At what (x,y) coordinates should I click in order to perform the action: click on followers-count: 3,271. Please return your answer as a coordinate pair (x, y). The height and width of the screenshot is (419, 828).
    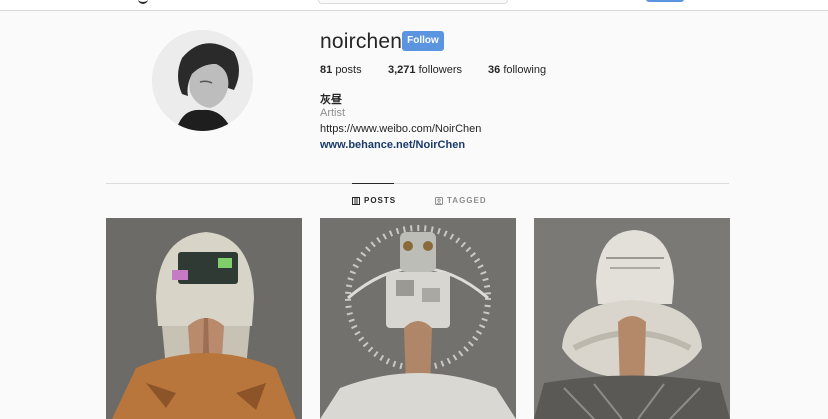
    Looking at the image, I should click on (402, 70).